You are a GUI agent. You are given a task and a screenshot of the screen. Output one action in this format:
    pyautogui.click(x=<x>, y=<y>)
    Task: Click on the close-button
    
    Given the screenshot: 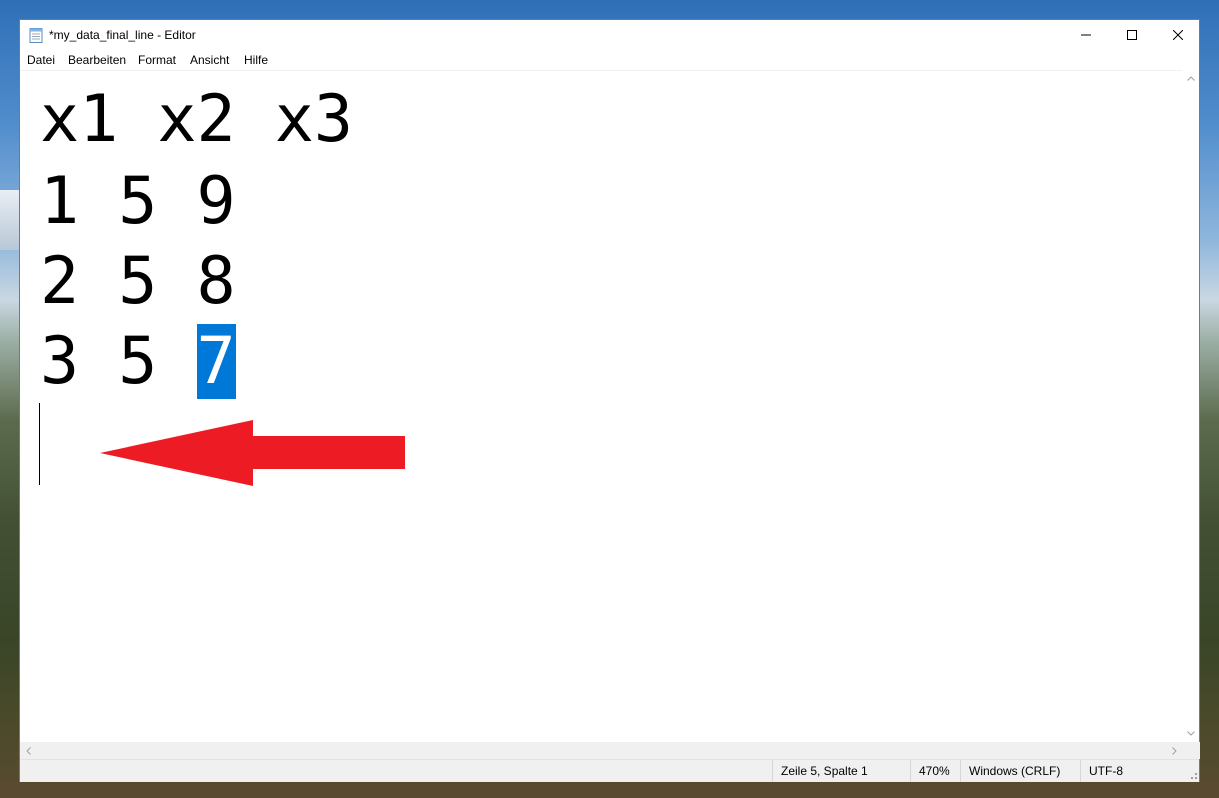 What is the action you would take?
    pyautogui.click(x=1178, y=34)
    